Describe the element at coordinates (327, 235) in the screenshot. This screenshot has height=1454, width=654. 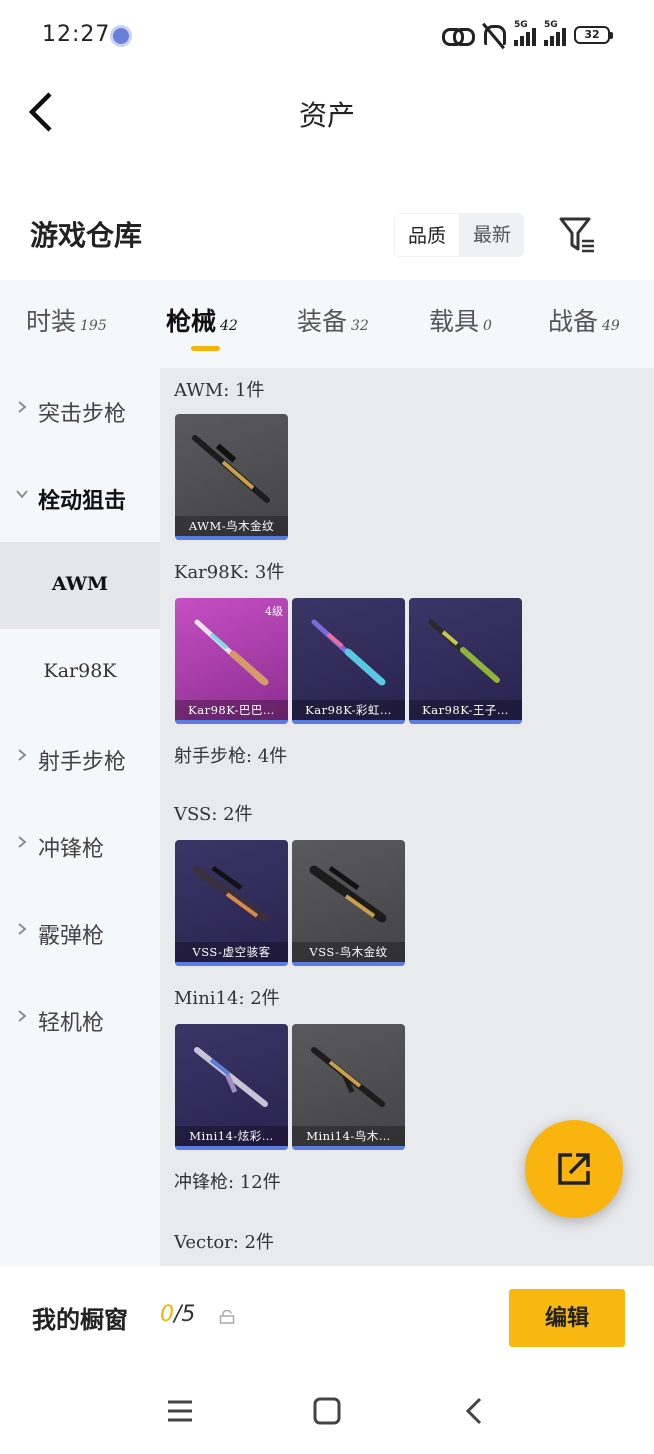
I see `warehouse-header: 游戏仓库 品质 最新` at that location.